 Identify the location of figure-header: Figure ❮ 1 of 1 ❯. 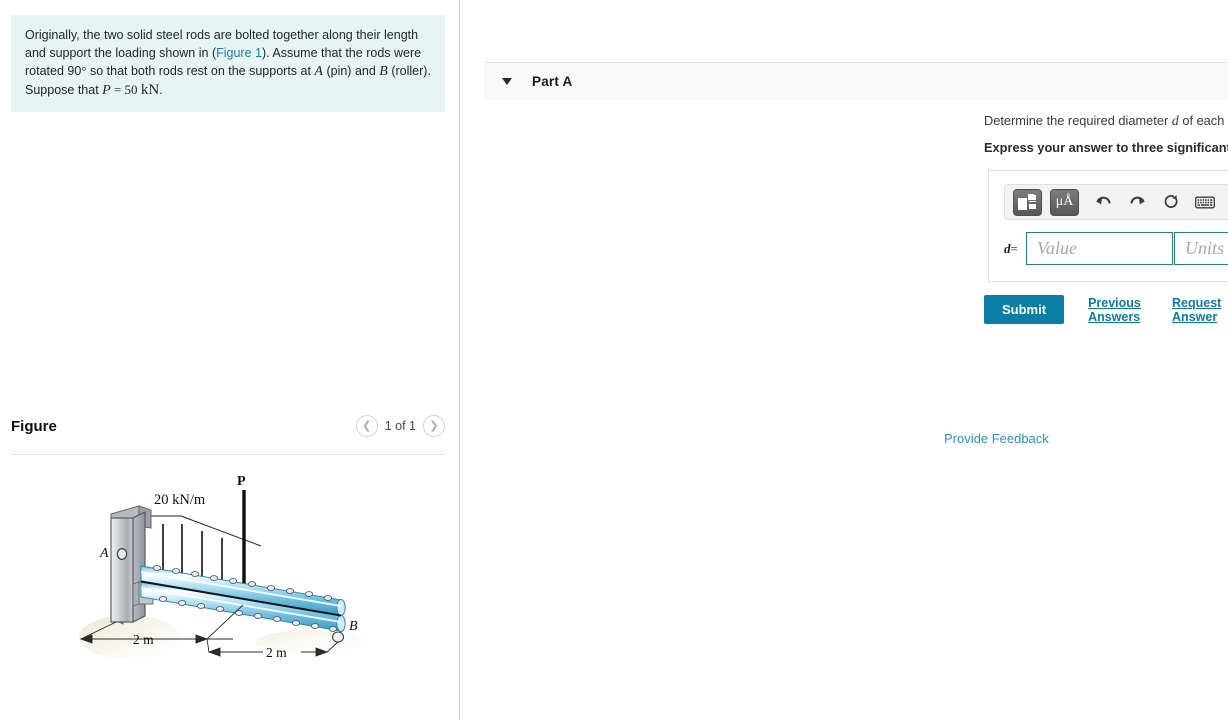
(228, 431).